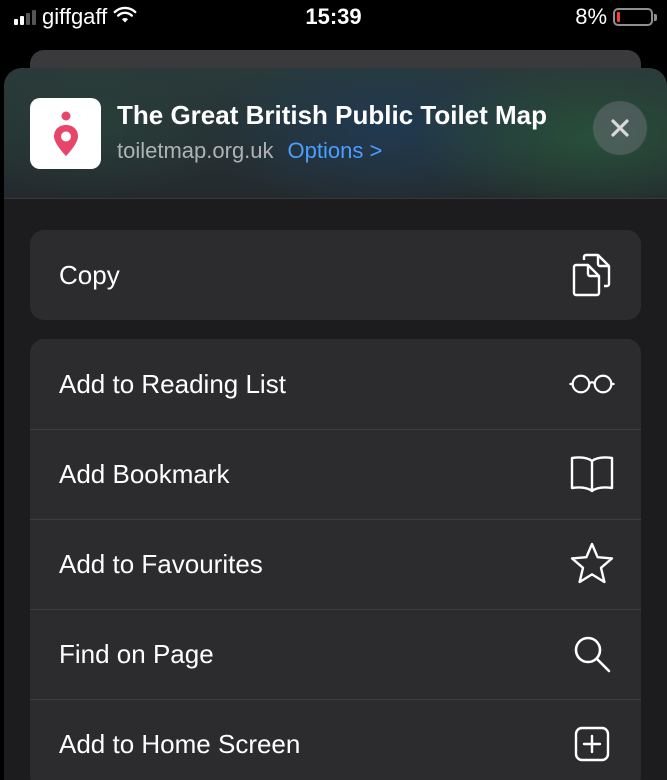 This screenshot has width=667, height=780. What do you see at coordinates (161, 563) in the screenshot?
I see `row-label: Add to Favourites` at bounding box center [161, 563].